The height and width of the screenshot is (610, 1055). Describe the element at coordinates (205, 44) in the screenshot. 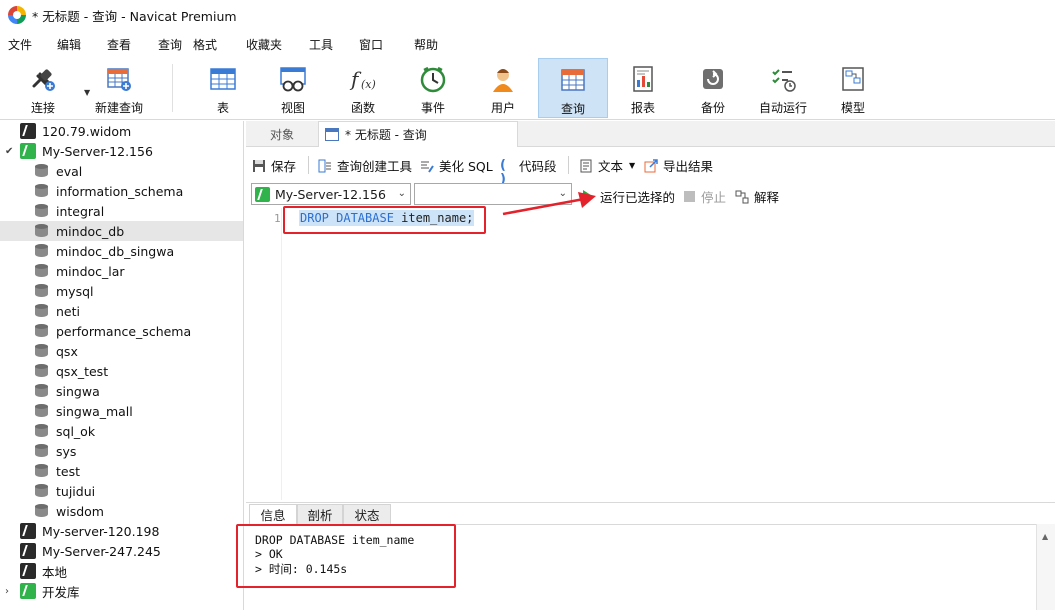

I see `menu-format: 格式` at that location.